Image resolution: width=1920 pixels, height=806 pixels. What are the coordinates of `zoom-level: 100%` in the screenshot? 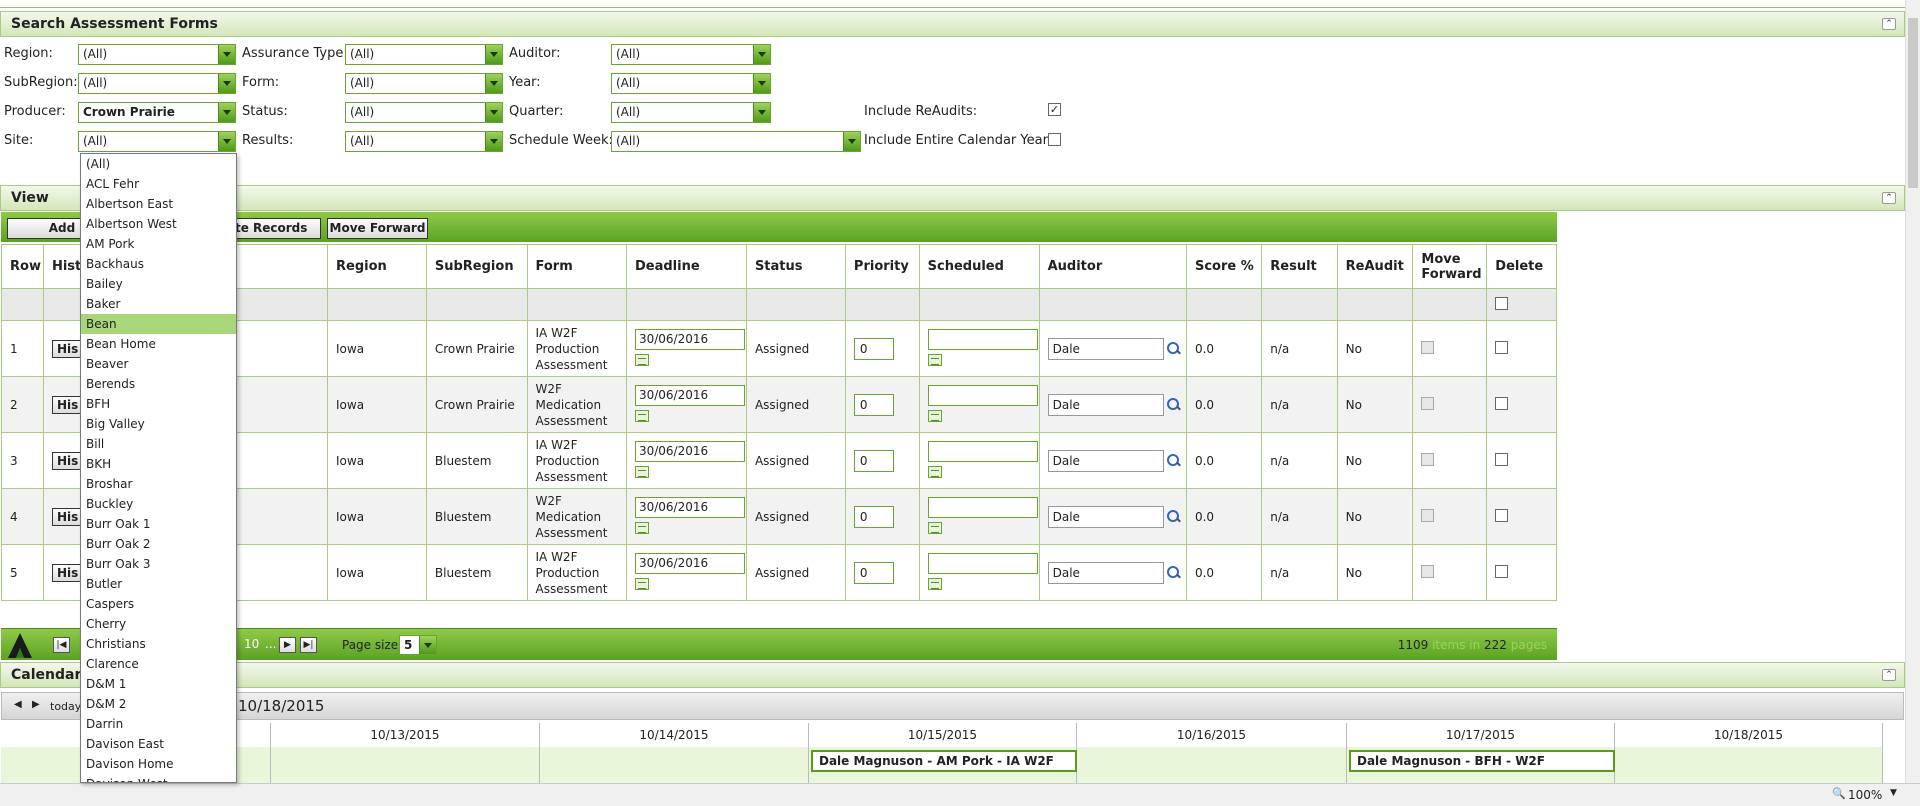 It's located at (1865, 795).